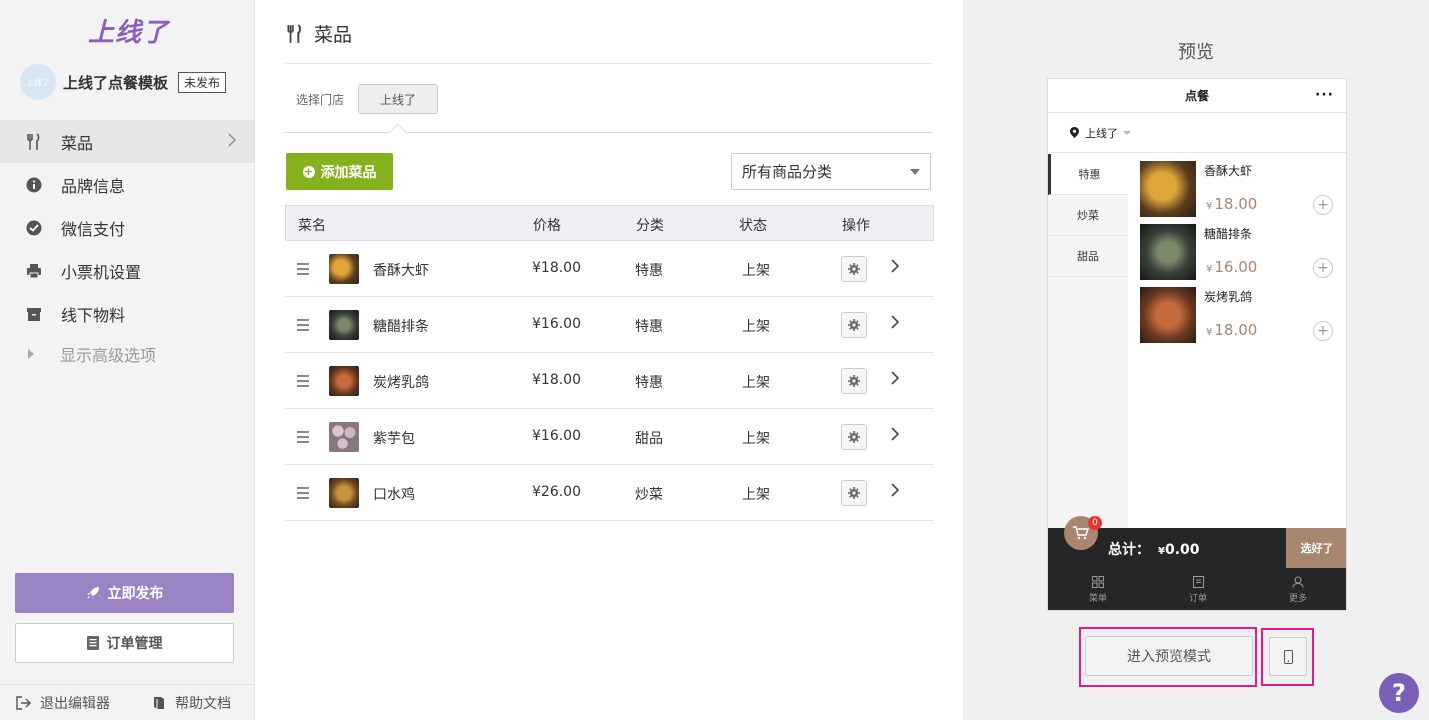  I want to click on dish-category: 甜品, so click(649, 439).